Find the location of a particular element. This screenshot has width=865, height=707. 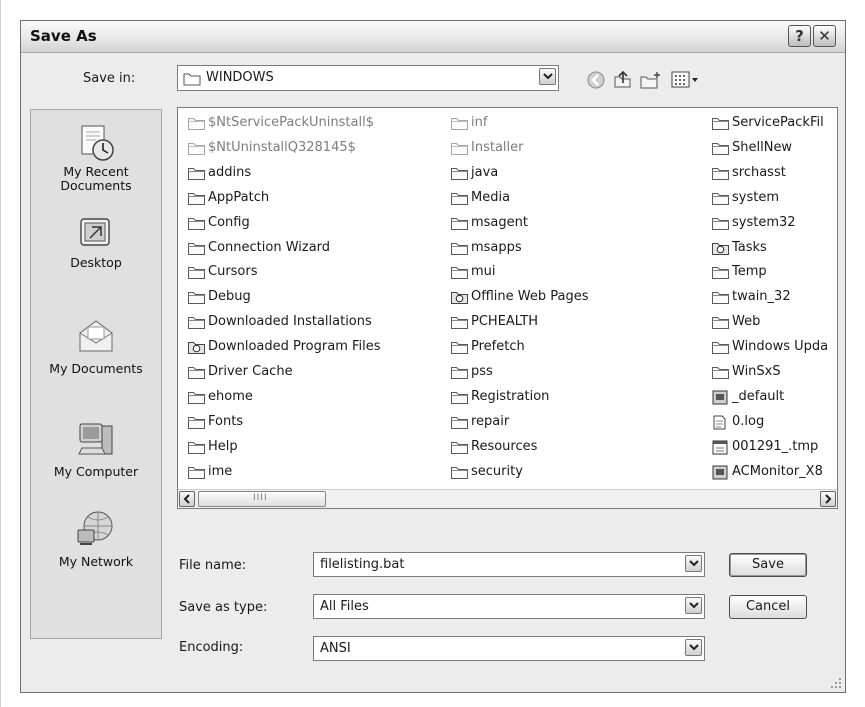

scroll-thumb: IIII is located at coordinates (262, 499).